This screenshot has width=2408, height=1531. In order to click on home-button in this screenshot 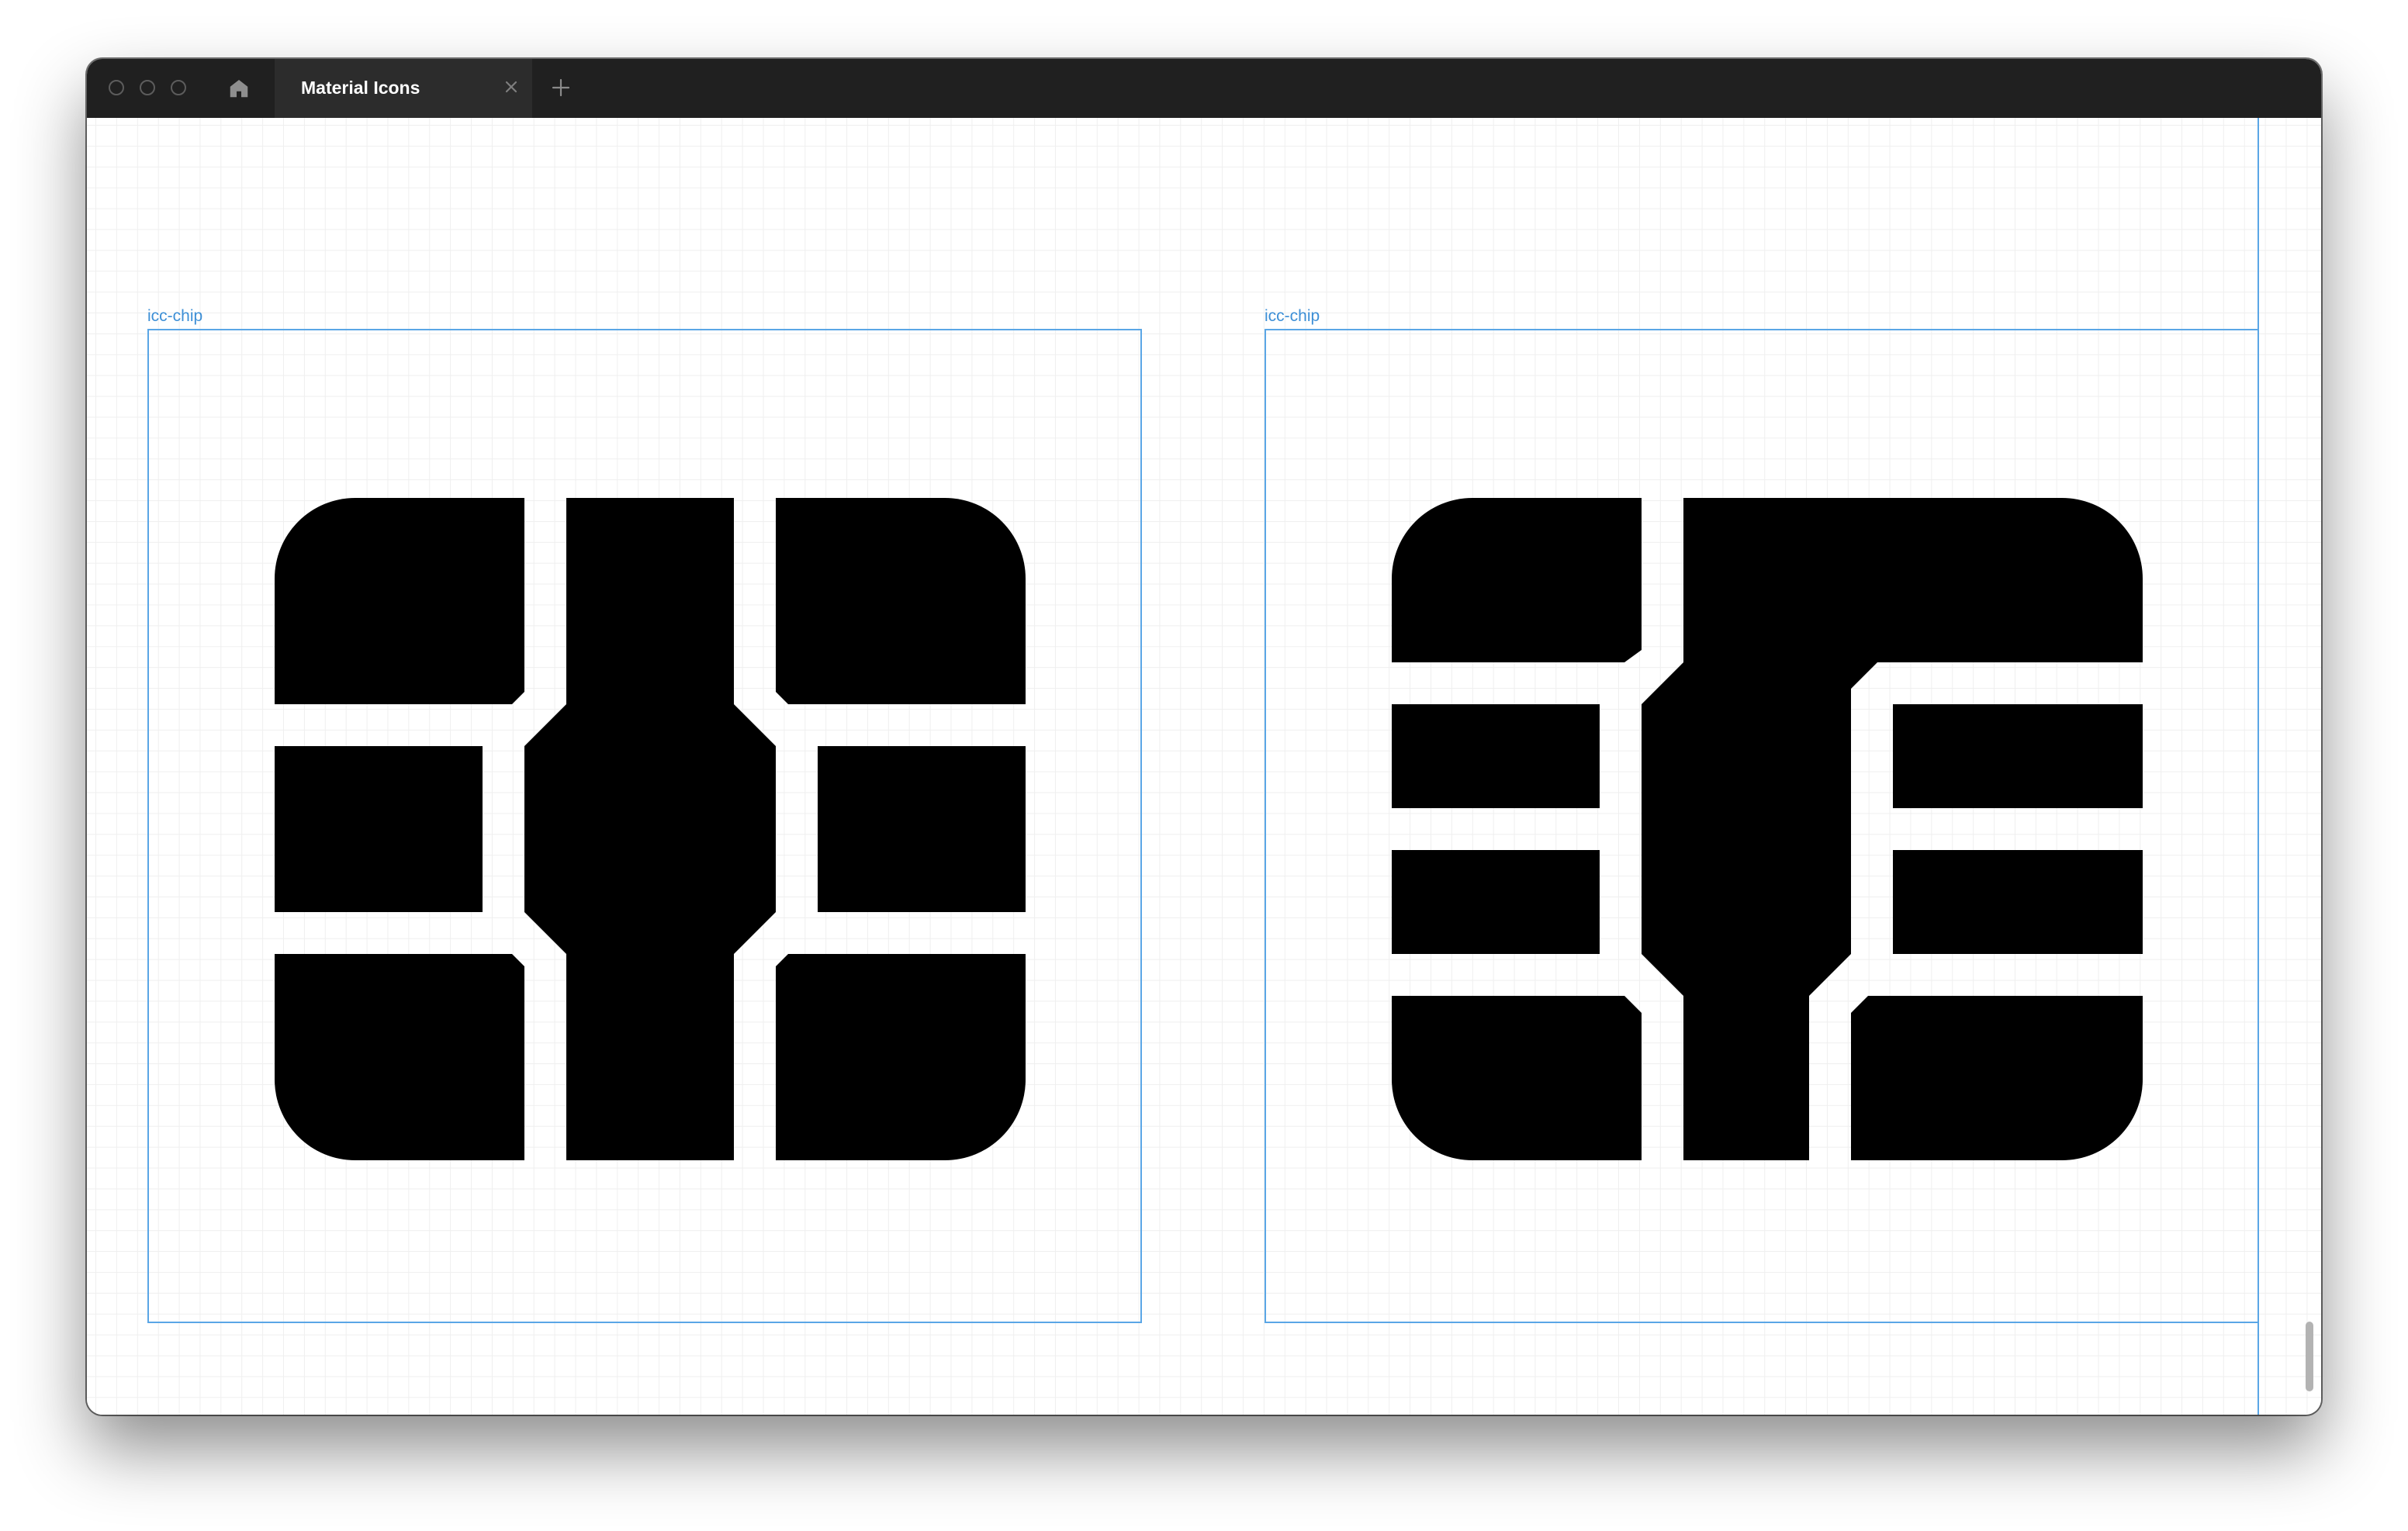, I will do `click(239, 88)`.